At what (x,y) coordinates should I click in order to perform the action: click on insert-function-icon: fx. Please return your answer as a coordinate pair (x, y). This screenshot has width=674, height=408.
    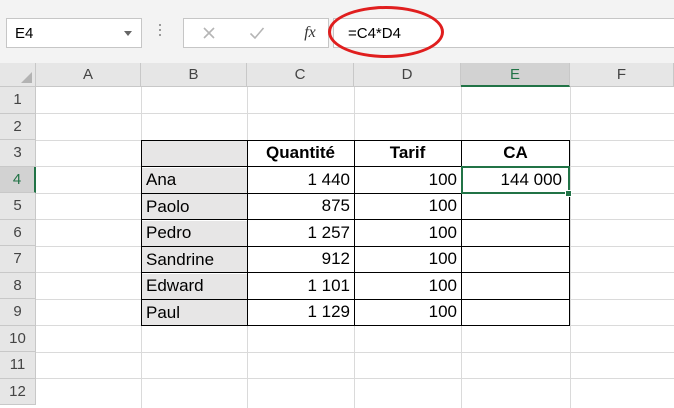
    Looking at the image, I should click on (310, 33).